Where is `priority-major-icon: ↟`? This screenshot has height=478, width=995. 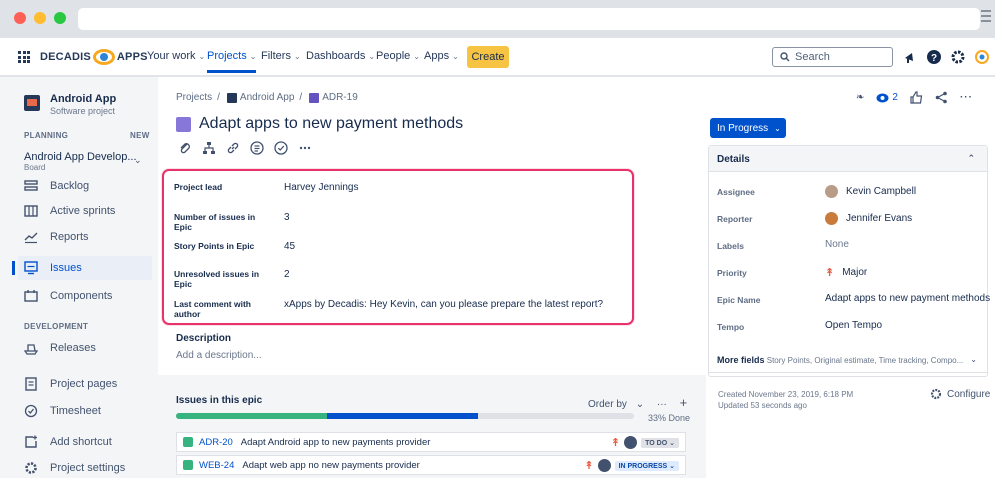
priority-major-icon: ↟ is located at coordinates (830, 273).